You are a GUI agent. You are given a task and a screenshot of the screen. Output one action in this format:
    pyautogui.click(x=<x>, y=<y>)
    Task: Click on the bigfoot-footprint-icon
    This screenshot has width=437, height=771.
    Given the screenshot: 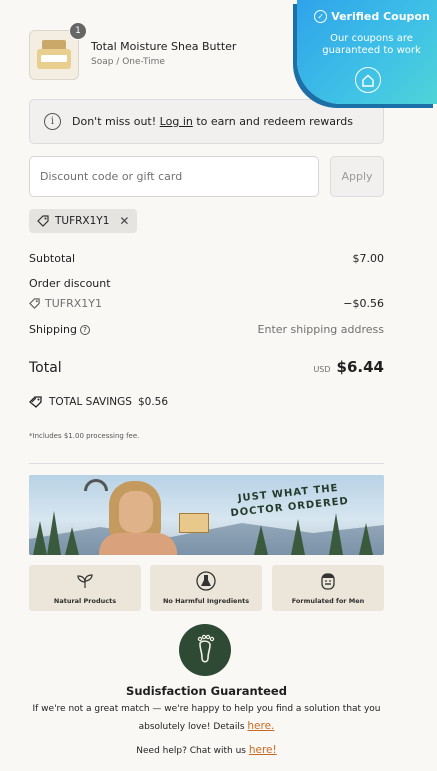 What is the action you would take?
    pyautogui.click(x=205, y=650)
    